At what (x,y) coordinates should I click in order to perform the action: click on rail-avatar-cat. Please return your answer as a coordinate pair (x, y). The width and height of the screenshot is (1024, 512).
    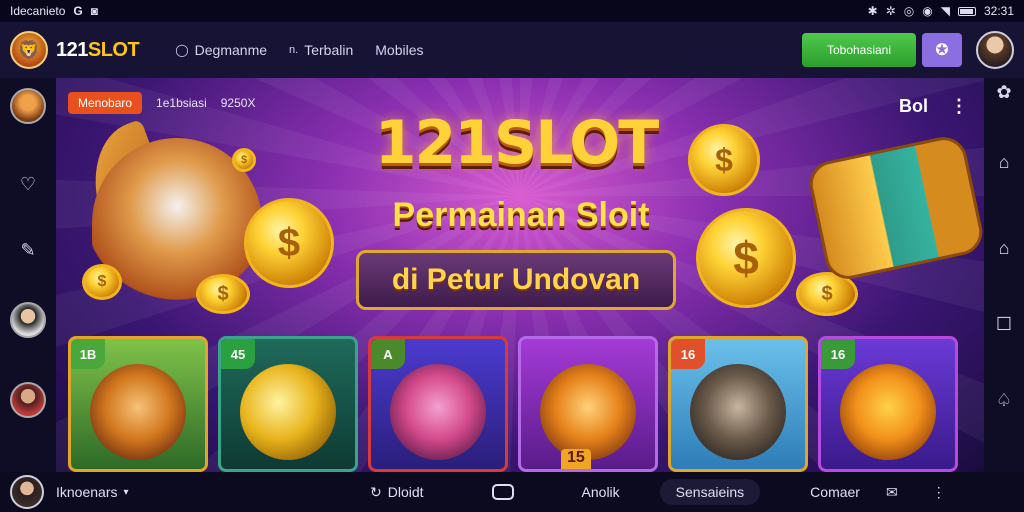
    Looking at the image, I should click on (28, 106).